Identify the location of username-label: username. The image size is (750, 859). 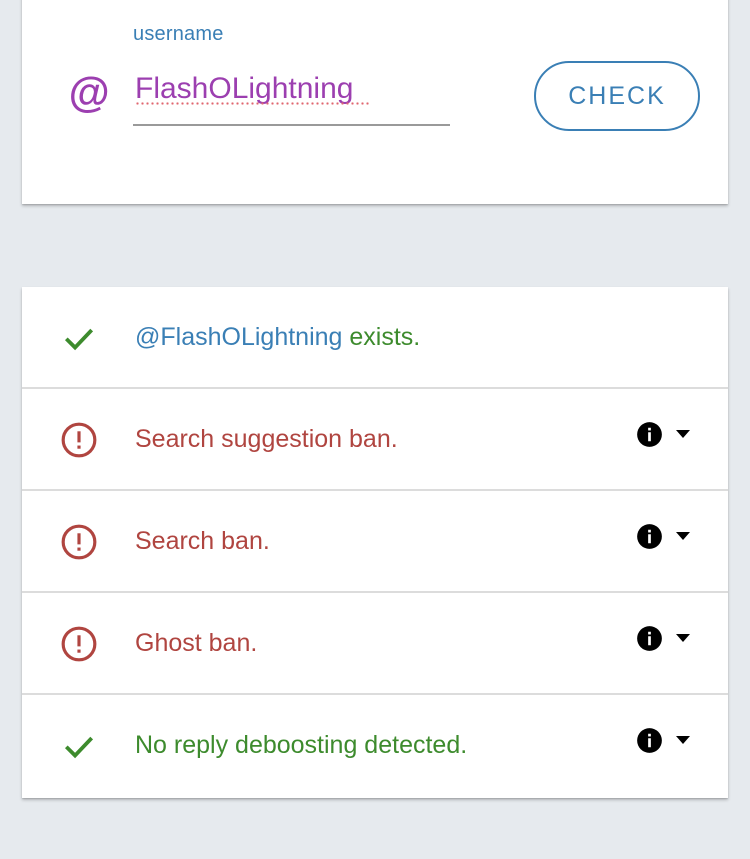
(178, 34).